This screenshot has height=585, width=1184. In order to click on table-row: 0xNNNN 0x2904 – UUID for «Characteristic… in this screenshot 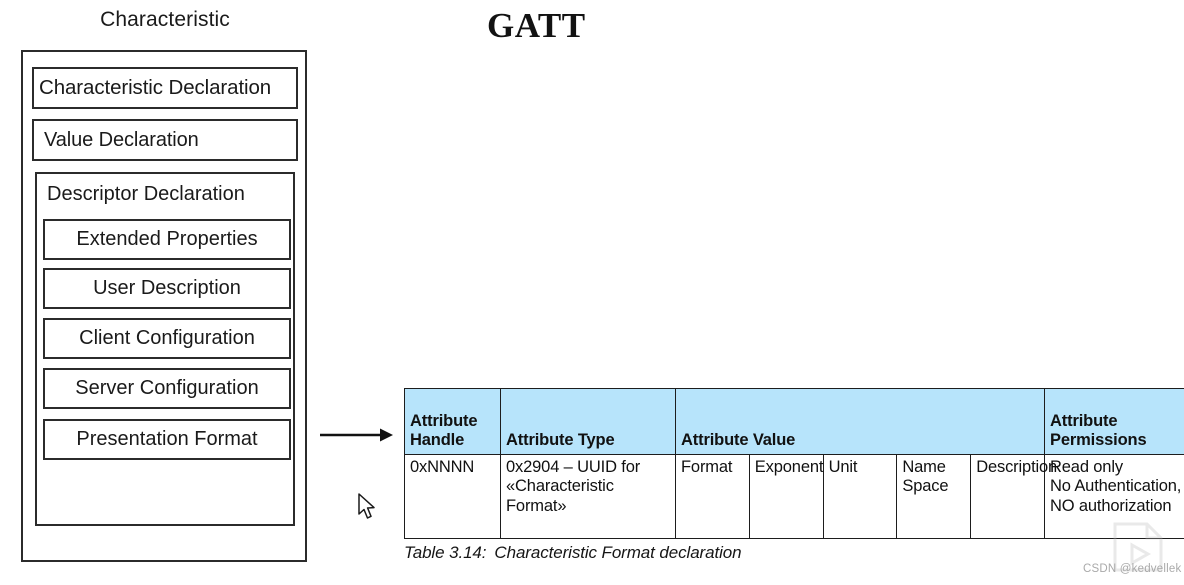, I will do `click(794, 496)`.